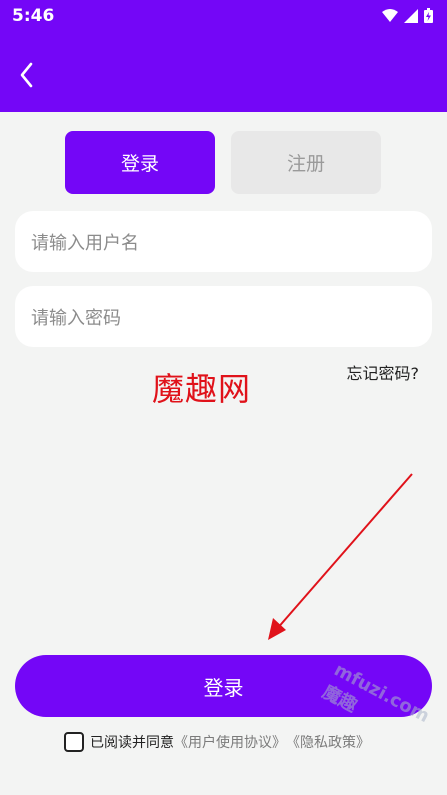 The height and width of the screenshot is (795, 447). I want to click on agreement-prefix: 已阅读并同意, so click(132, 743).